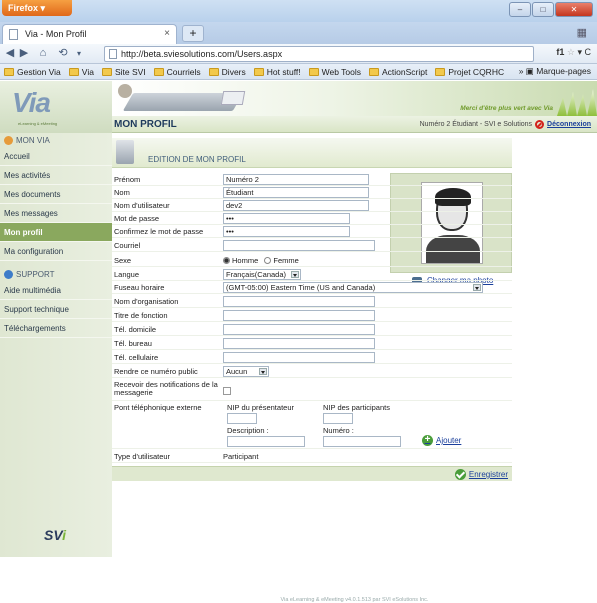  What do you see at coordinates (248, 430) in the screenshot?
I see `description-label: Description :` at bounding box center [248, 430].